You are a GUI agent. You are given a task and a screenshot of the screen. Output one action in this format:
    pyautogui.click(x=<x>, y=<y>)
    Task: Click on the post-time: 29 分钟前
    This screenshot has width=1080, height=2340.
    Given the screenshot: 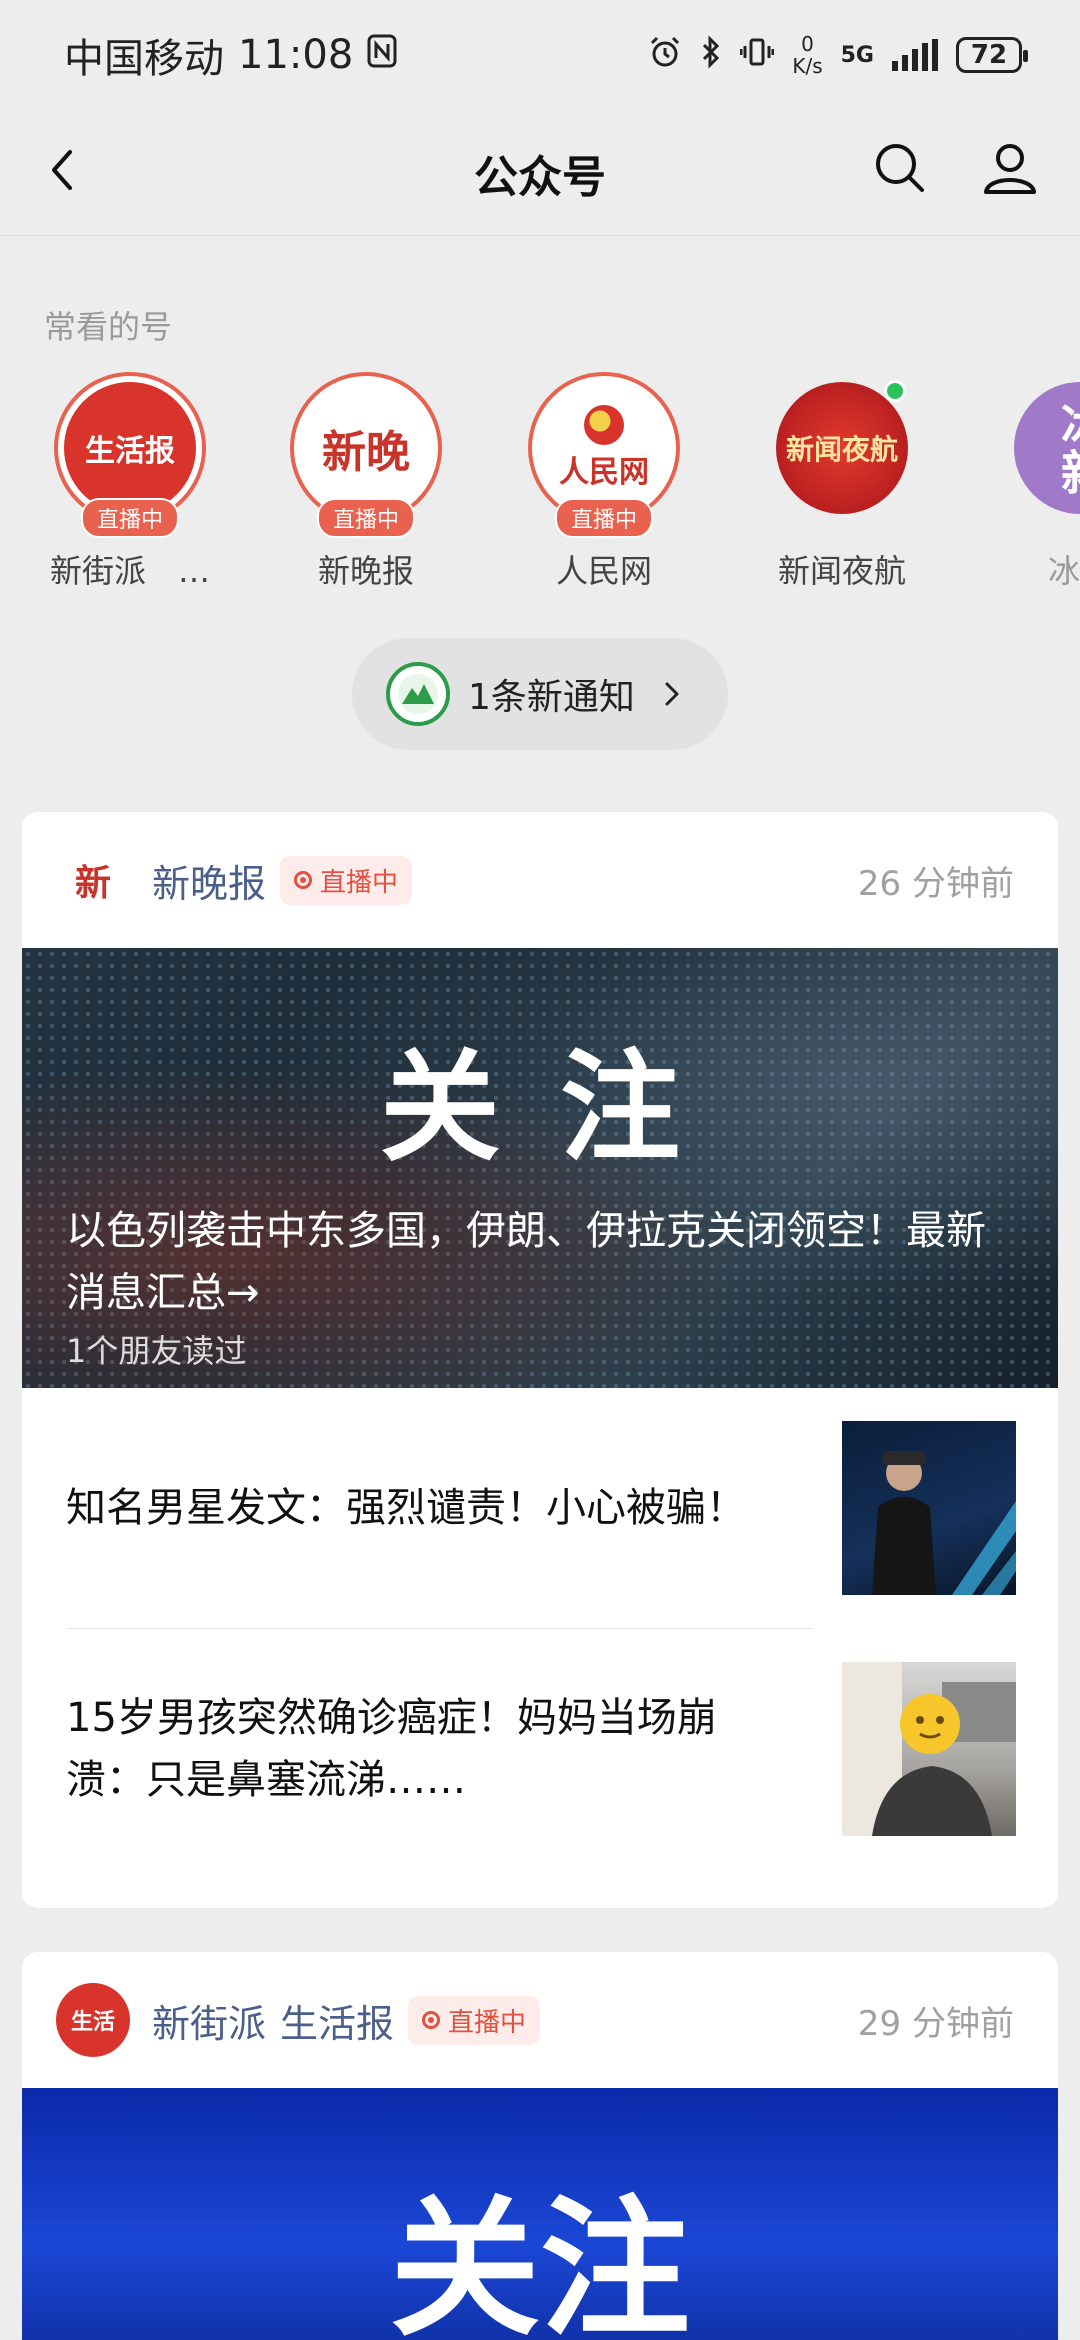 What is the action you would take?
    pyautogui.click(x=935, y=2023)
    